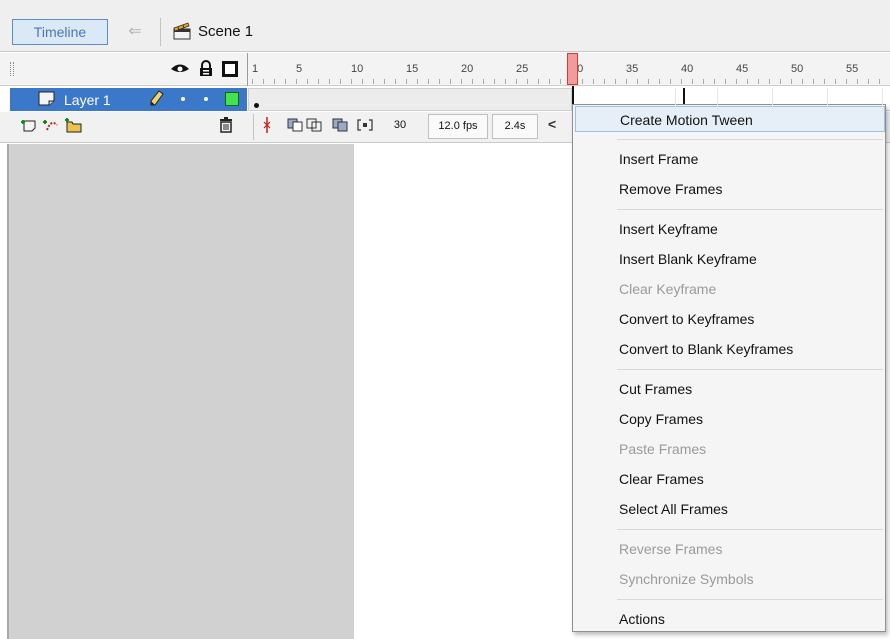 The height and width of the screenshot is (639, 890). What do you see at coordinates (412, 69) in the screenshot?
I see `ruler-tick-label: 15` at bounding box center [412, 69].